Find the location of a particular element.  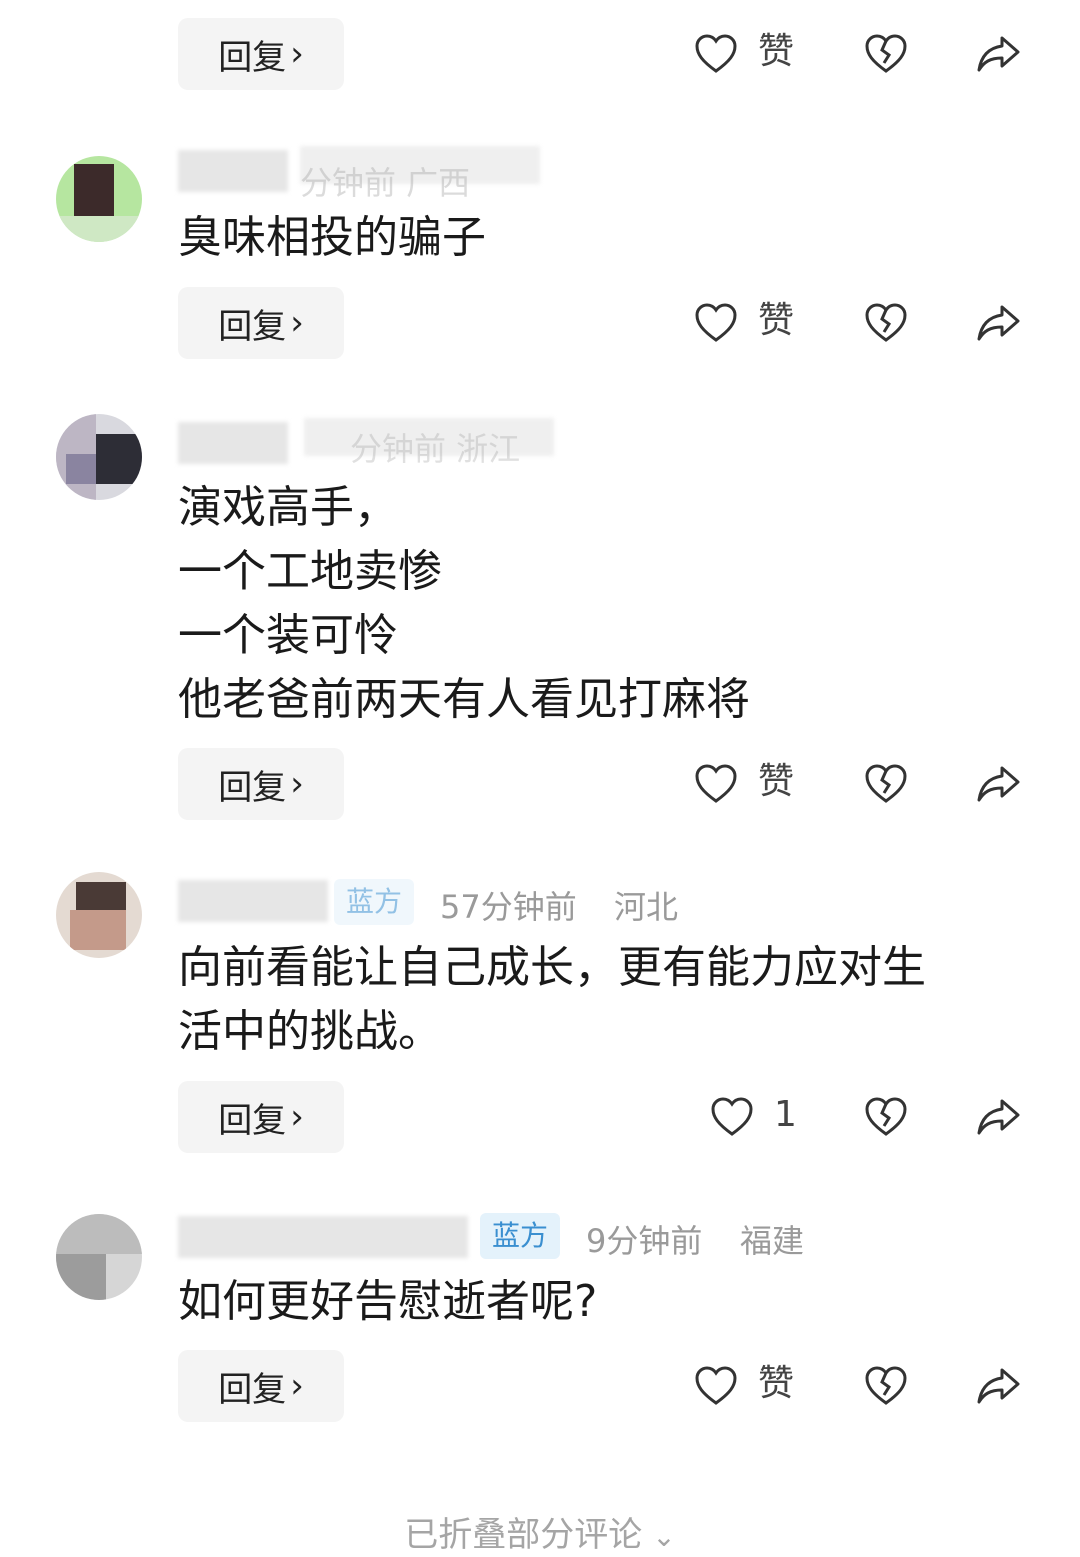

comment-meta: 分钟前 广西 is located at coordinates (385, 183).